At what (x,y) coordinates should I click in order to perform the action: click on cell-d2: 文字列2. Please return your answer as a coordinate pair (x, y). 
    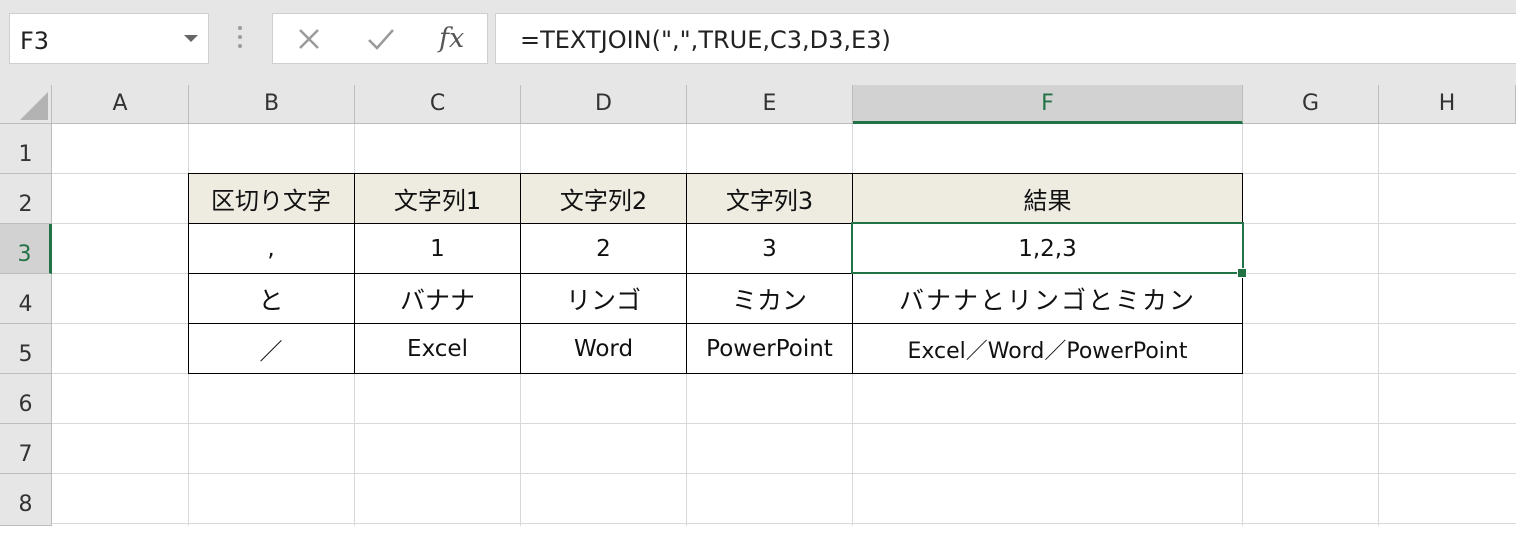
    Looking at the image, I should click on (604, 198).